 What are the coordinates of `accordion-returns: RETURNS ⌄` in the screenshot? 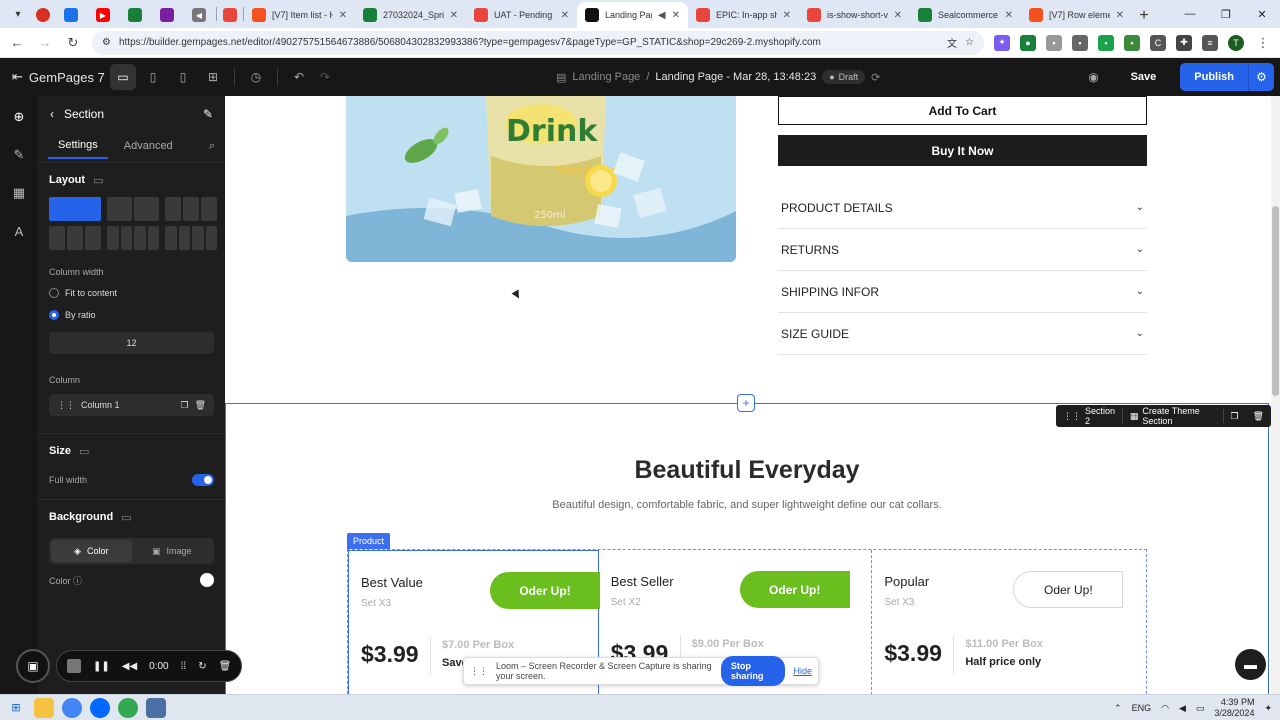 It's located at (962, 250).